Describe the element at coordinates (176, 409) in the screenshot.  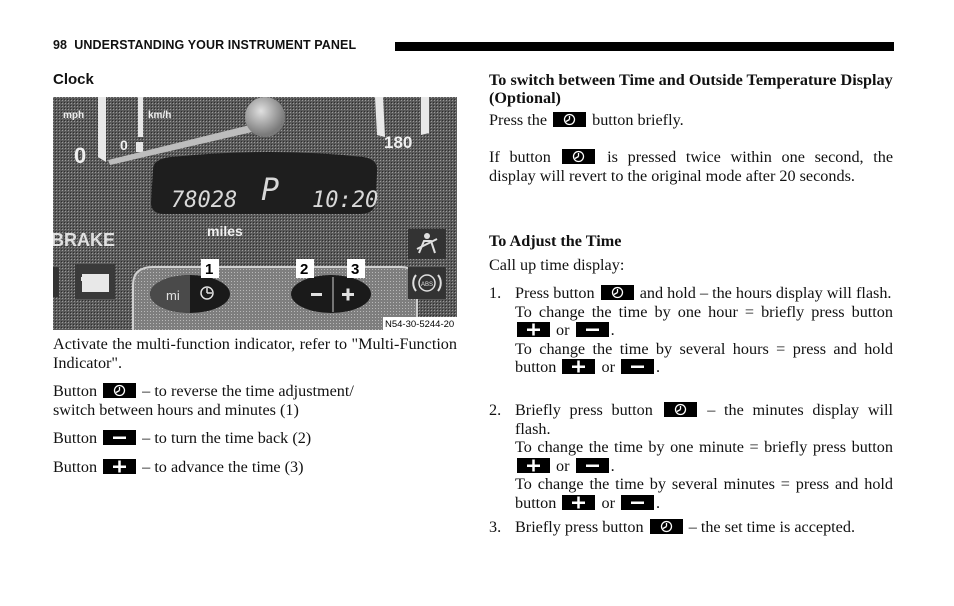
I see `button-desc-text-2: switch between hours and minutes (1)` at that location.